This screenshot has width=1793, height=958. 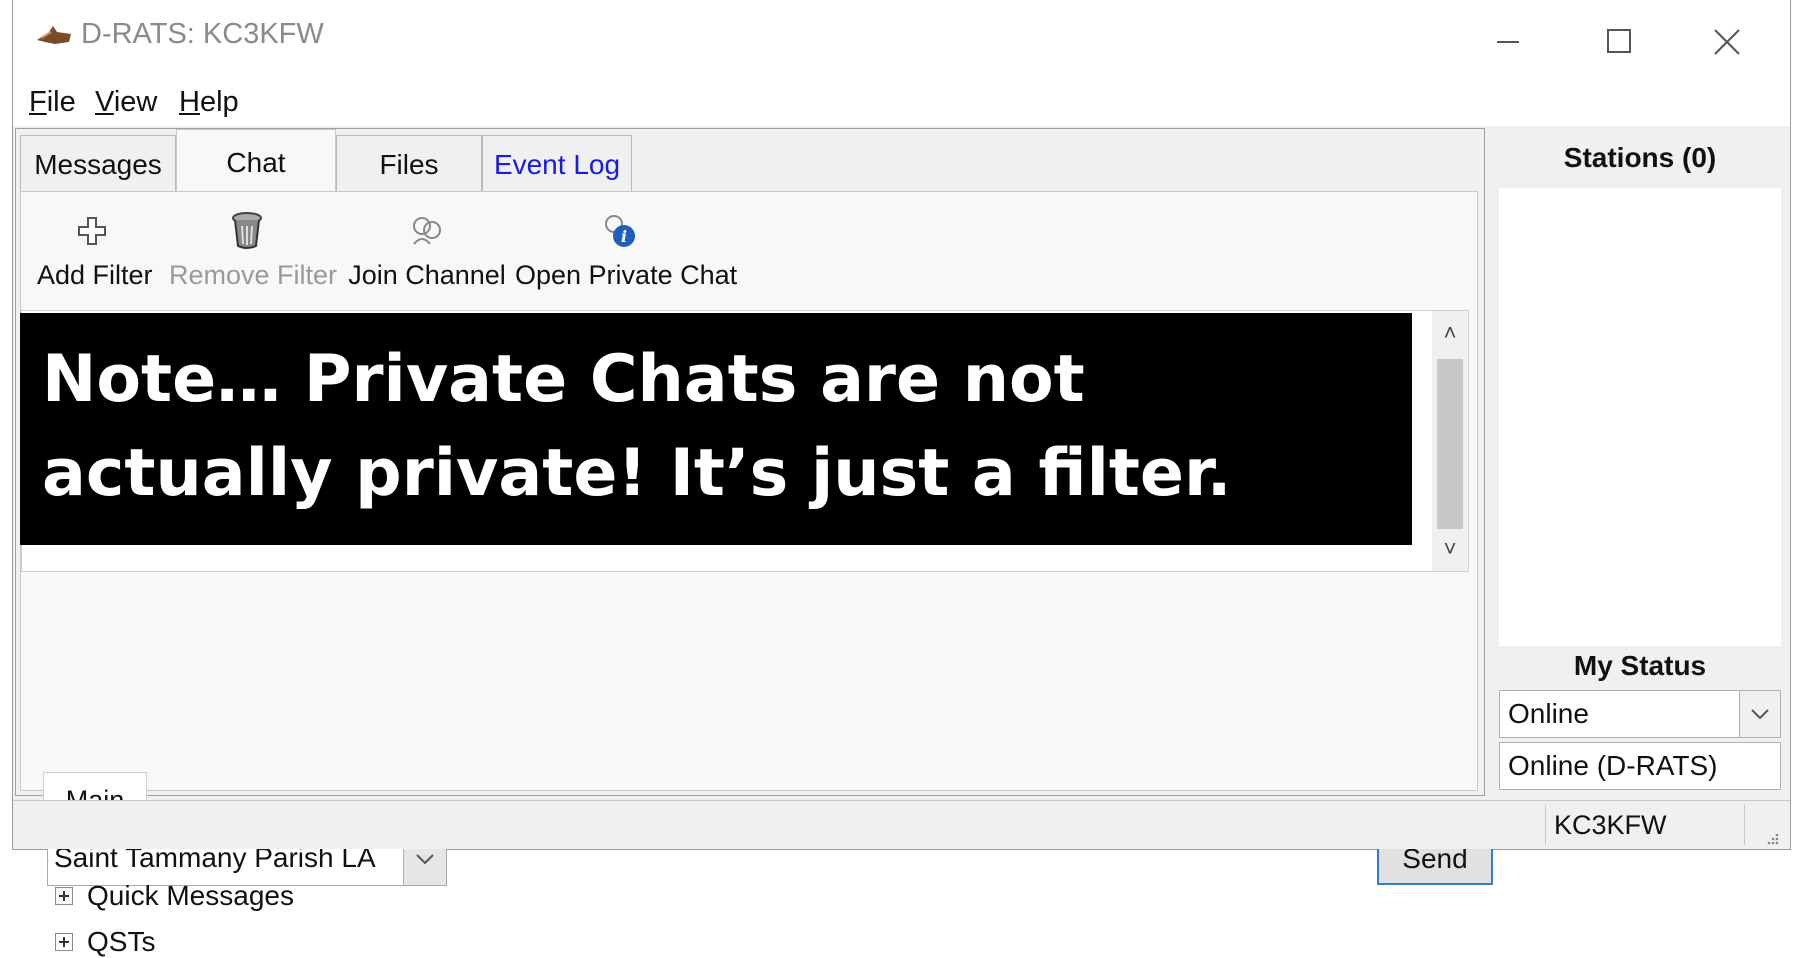 I want to click on status-bar: KC3KFW, so click(x=901, y=824).